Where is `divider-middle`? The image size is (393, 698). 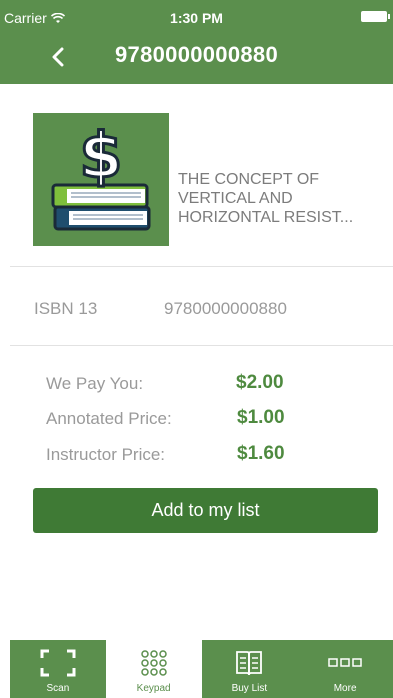
divider-middle is located at coordinates (201, 345).